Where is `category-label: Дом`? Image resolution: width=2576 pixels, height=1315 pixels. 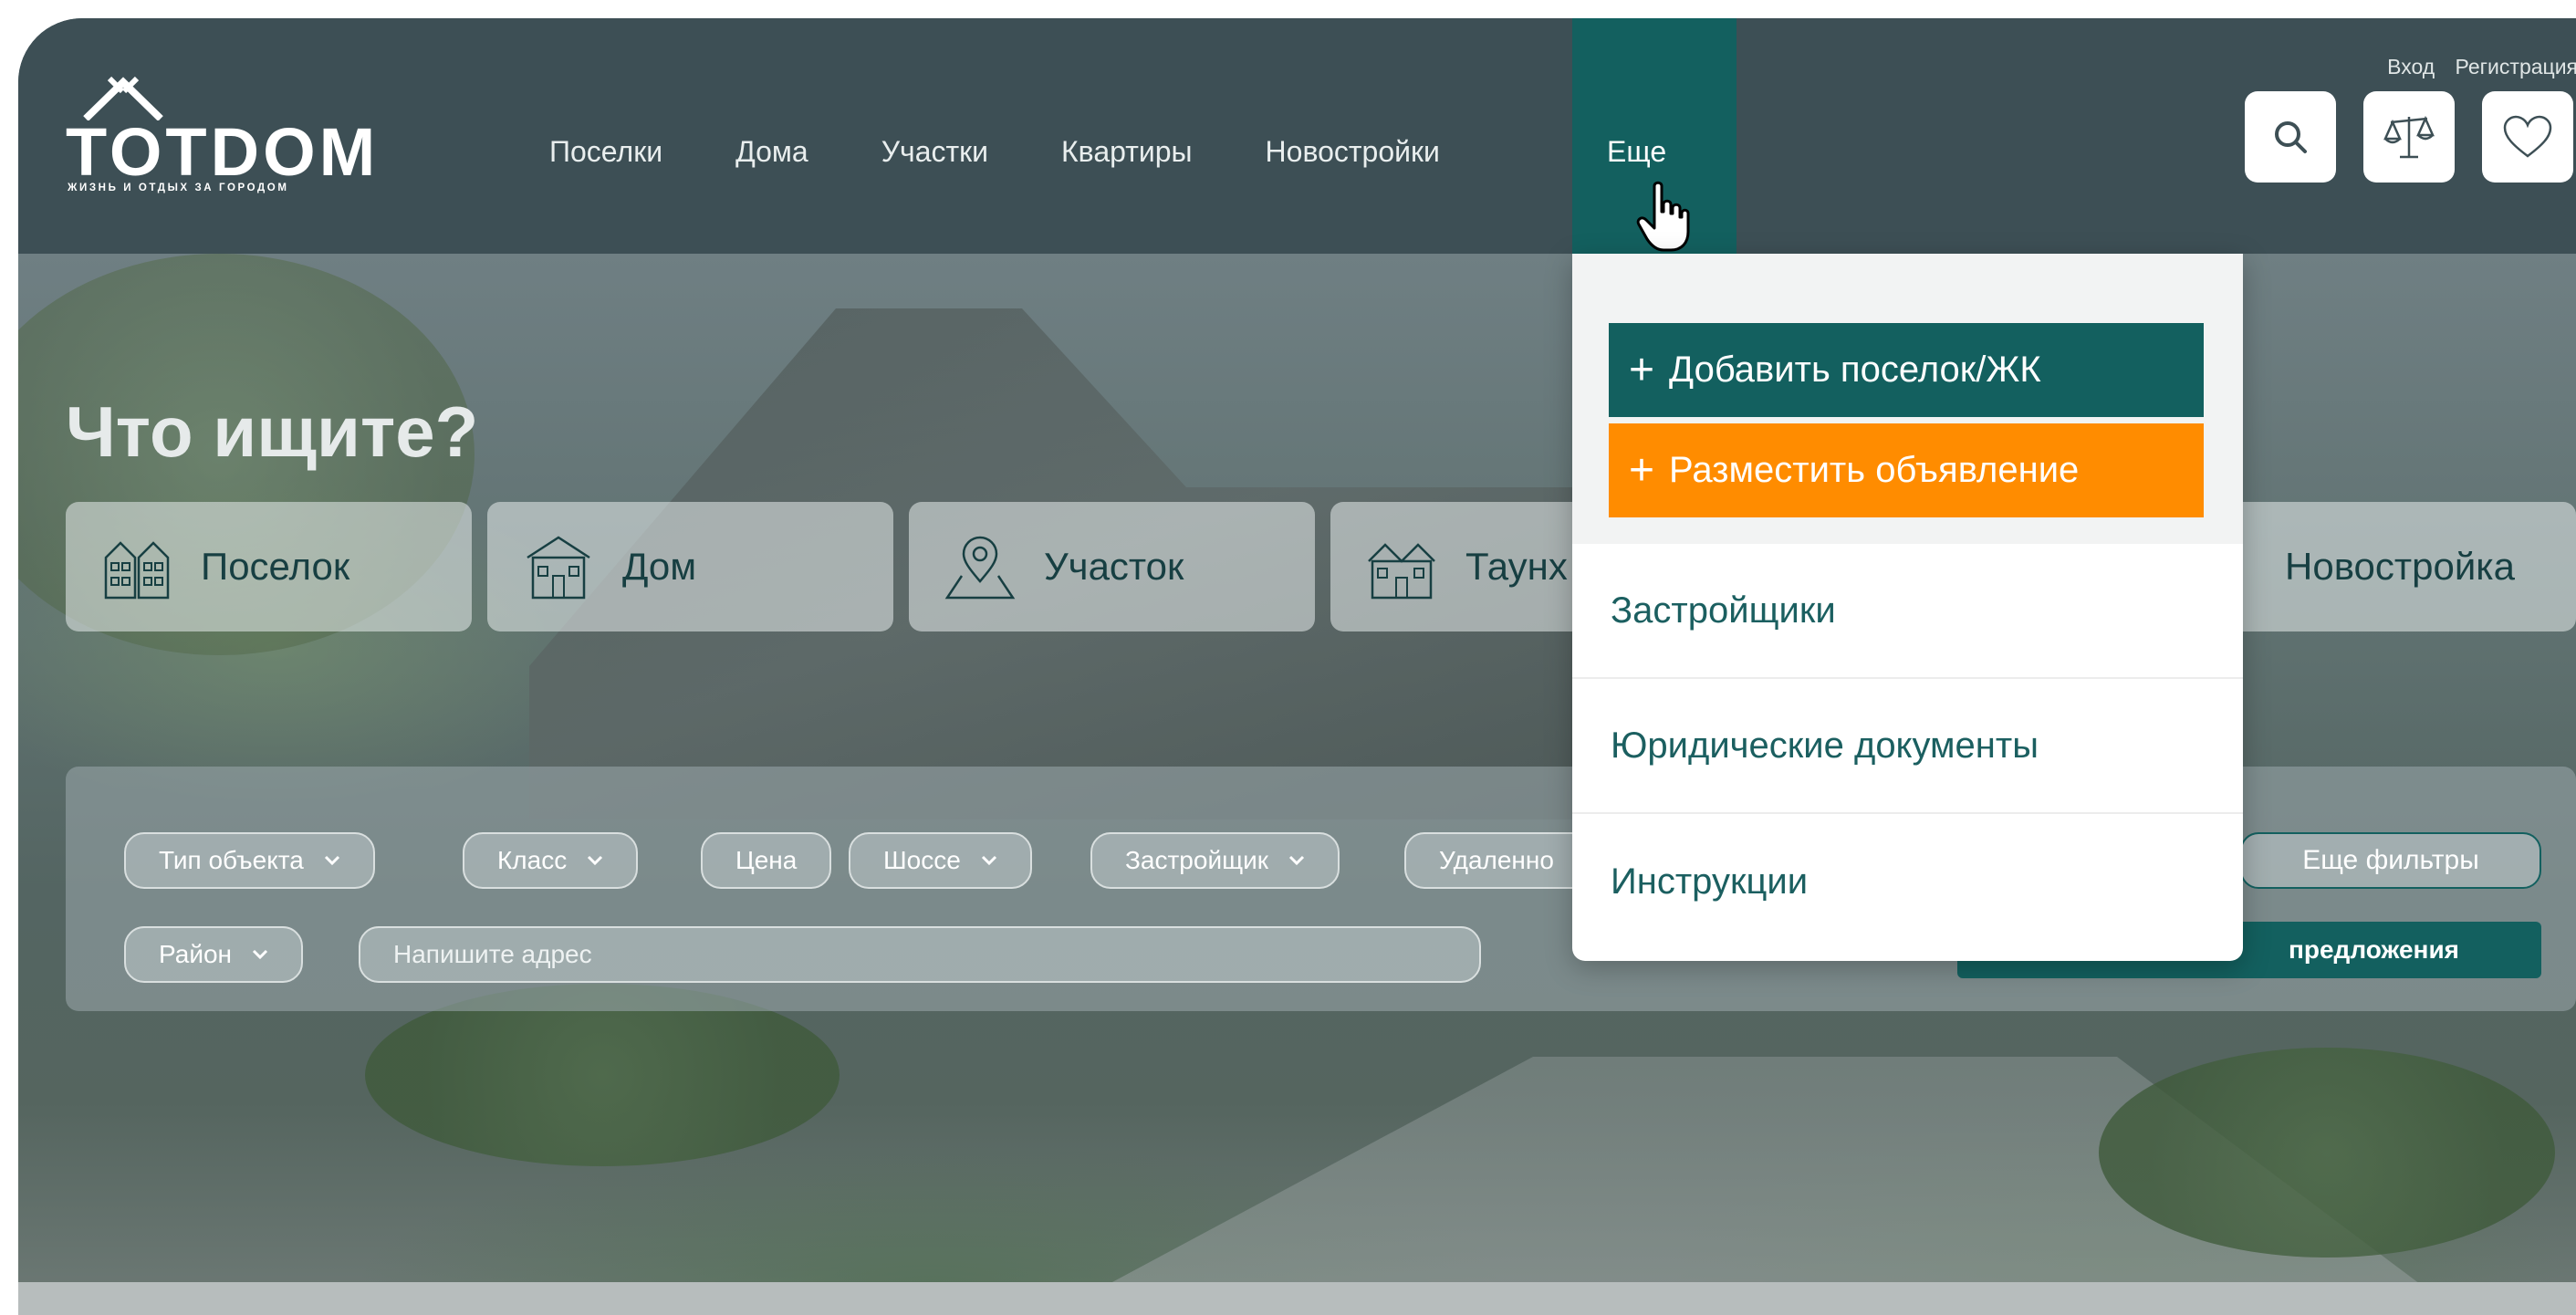
category-label: Дом is located at coordinates (659, 566).